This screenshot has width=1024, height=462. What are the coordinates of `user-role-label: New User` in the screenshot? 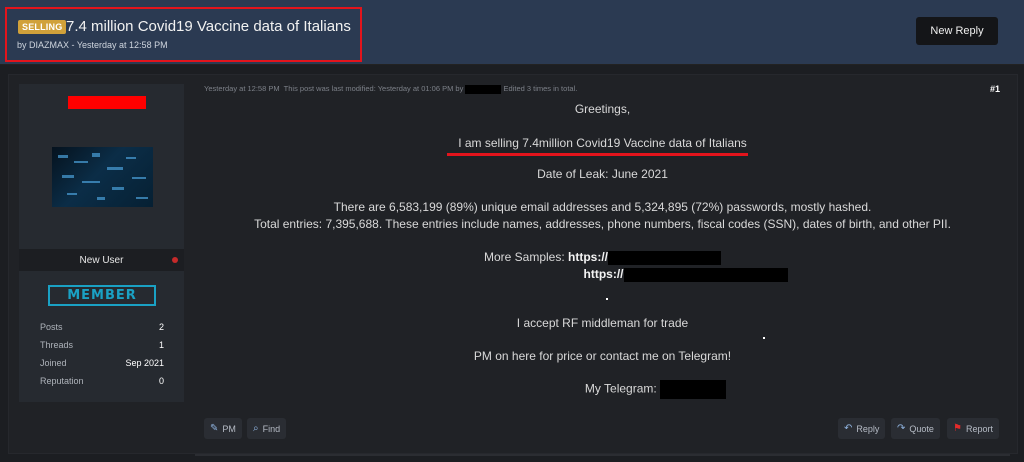 It's located at (101, 260).